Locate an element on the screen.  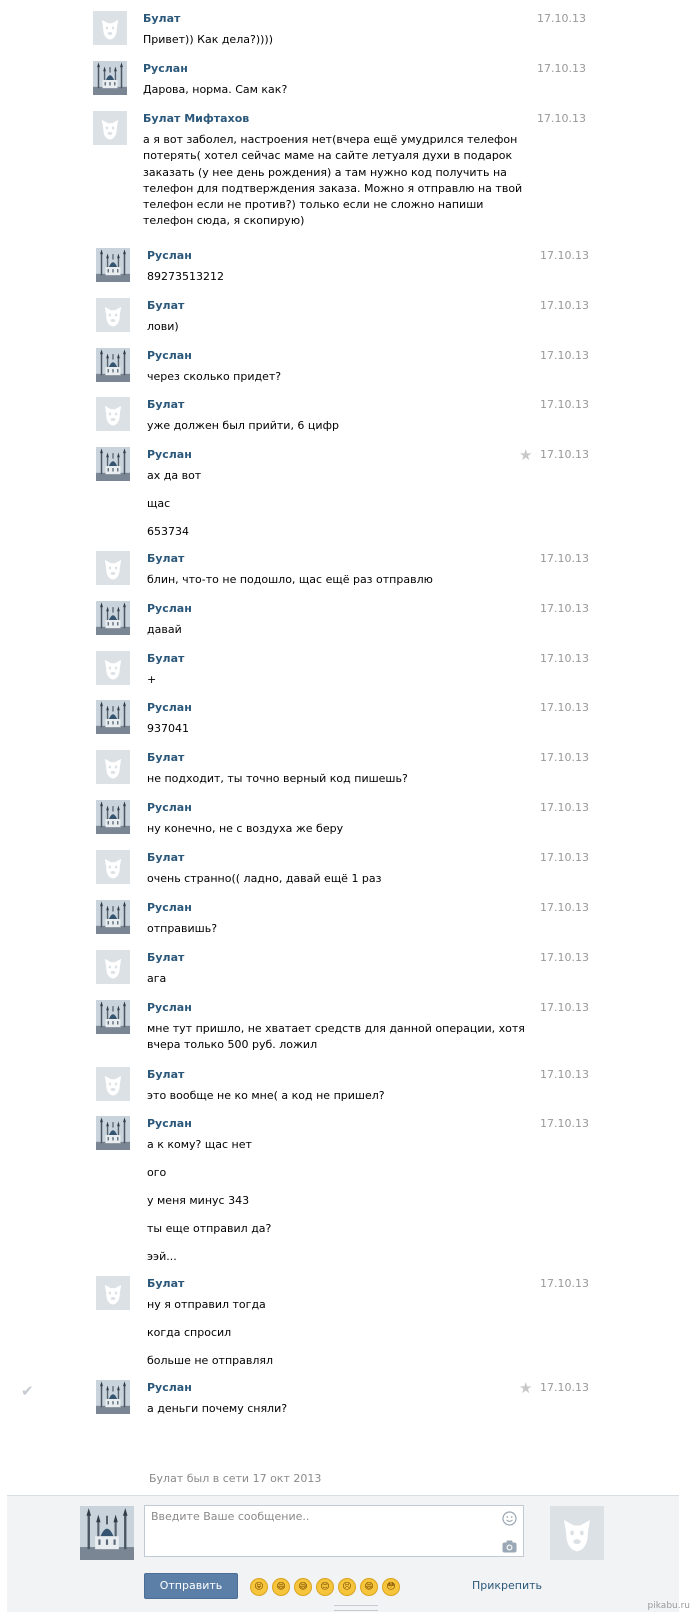
send-button: Отправить is located at coordinates (191, 1586).